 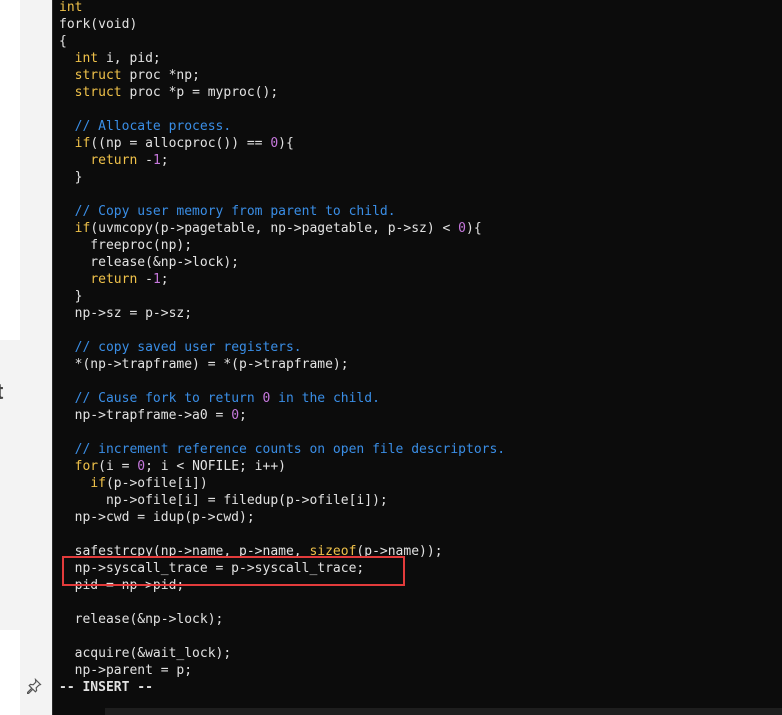 What do you see at coordinates (82, 143) in the screenshot?
I see `code-token: if` at bounding box center [82, 143].